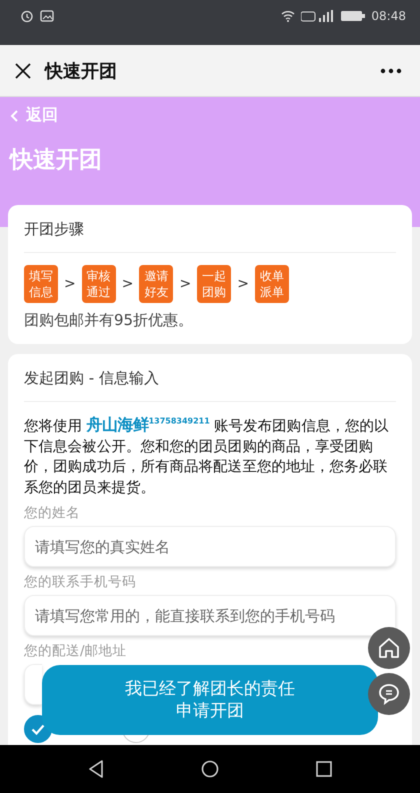 Image resolution: width=420 pixels, height=793 pixels. What do you see at coordinates (14, 116) in the screenshot?
I see `chevron-left-icon` at bounding box center [14, 116].